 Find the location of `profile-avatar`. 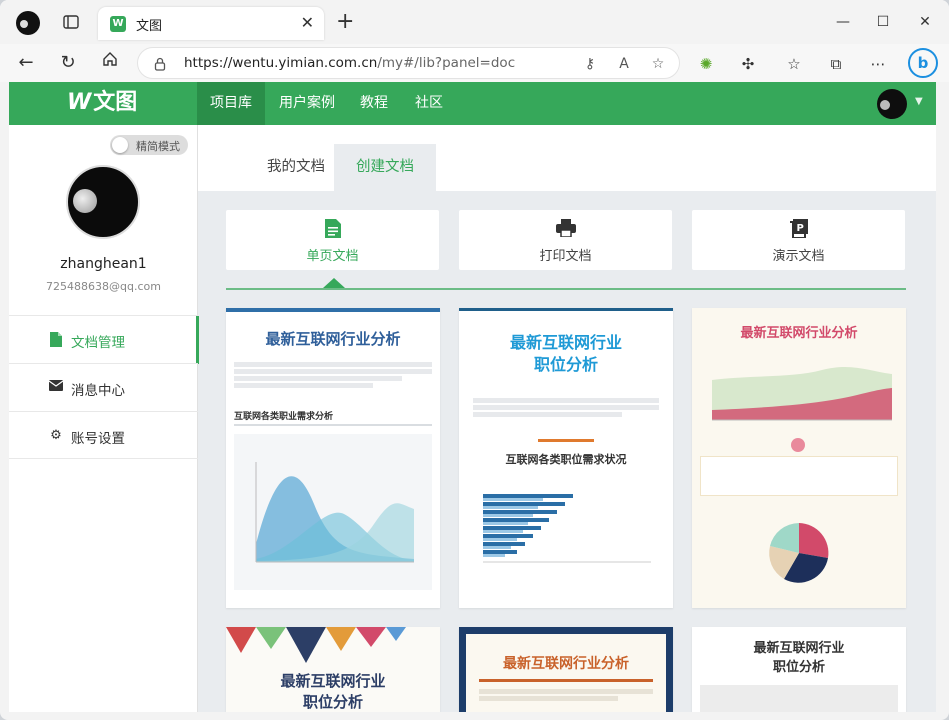

profile-avatar is located at coordinates (103, 202).